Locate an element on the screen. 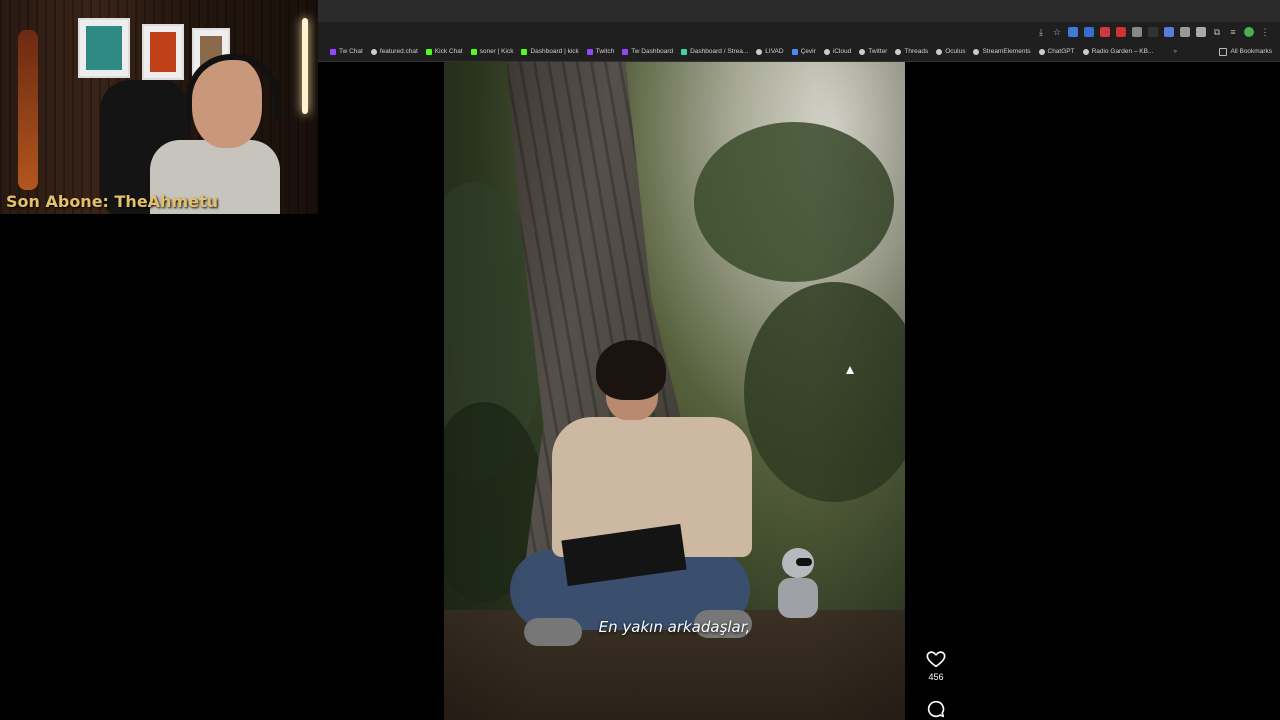 This screenshot has width=1280, height=720. webcam-overlay: Son Abone: TheAhmetu is located at coordinates (159, 107).